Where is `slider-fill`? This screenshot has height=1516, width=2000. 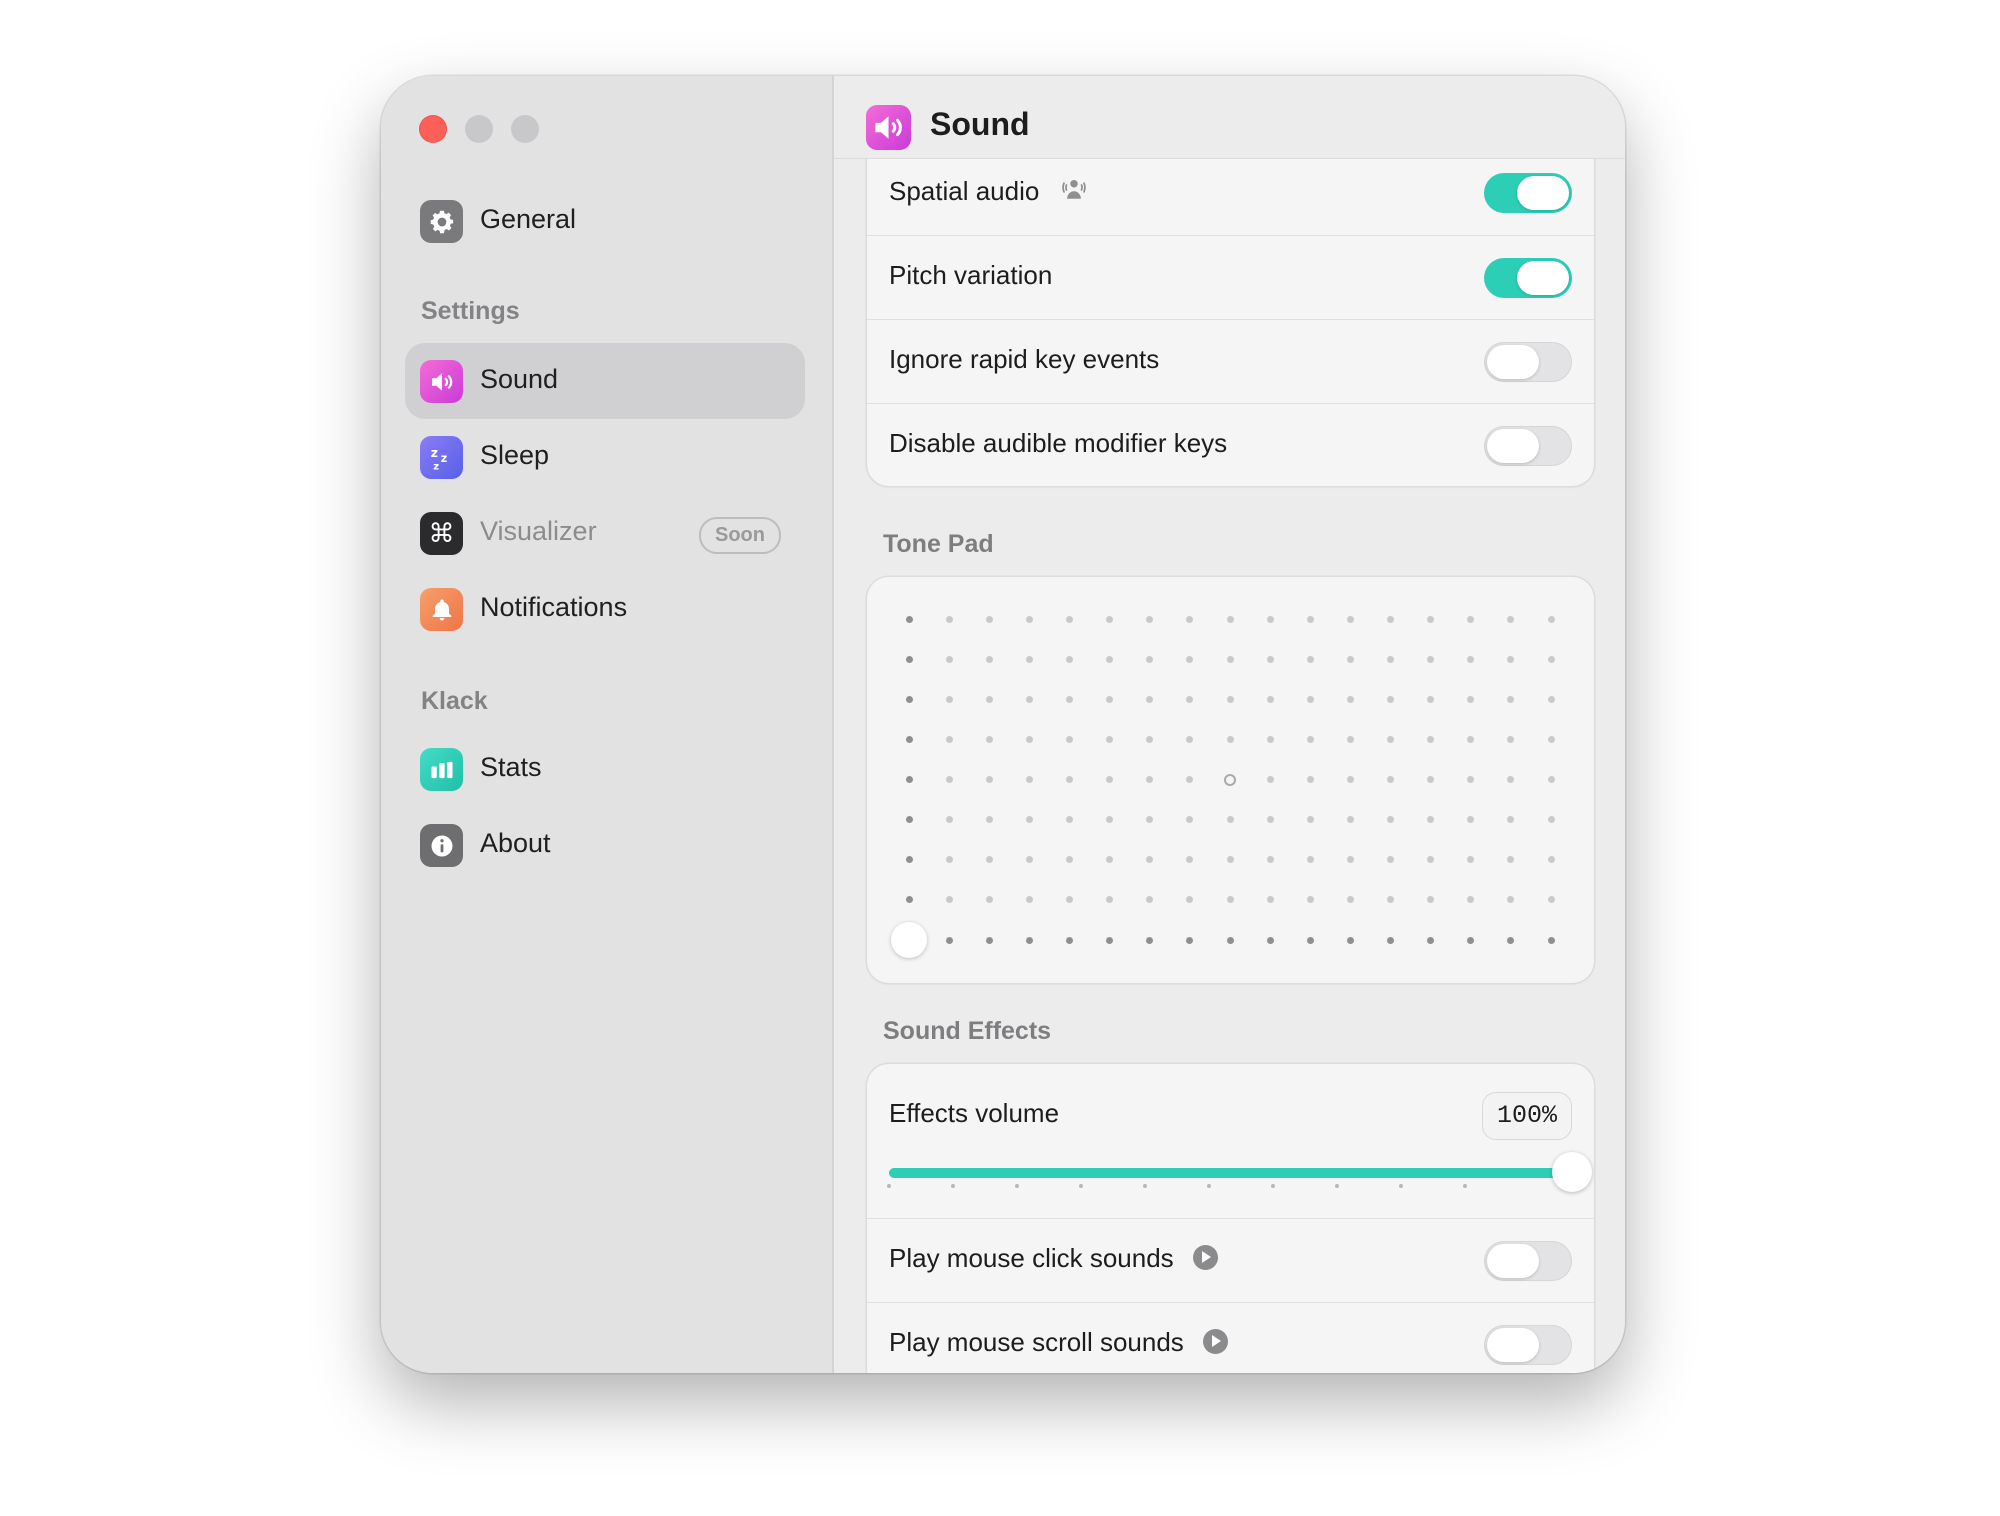 slider-fill is located at coordinates (1230, 1173).